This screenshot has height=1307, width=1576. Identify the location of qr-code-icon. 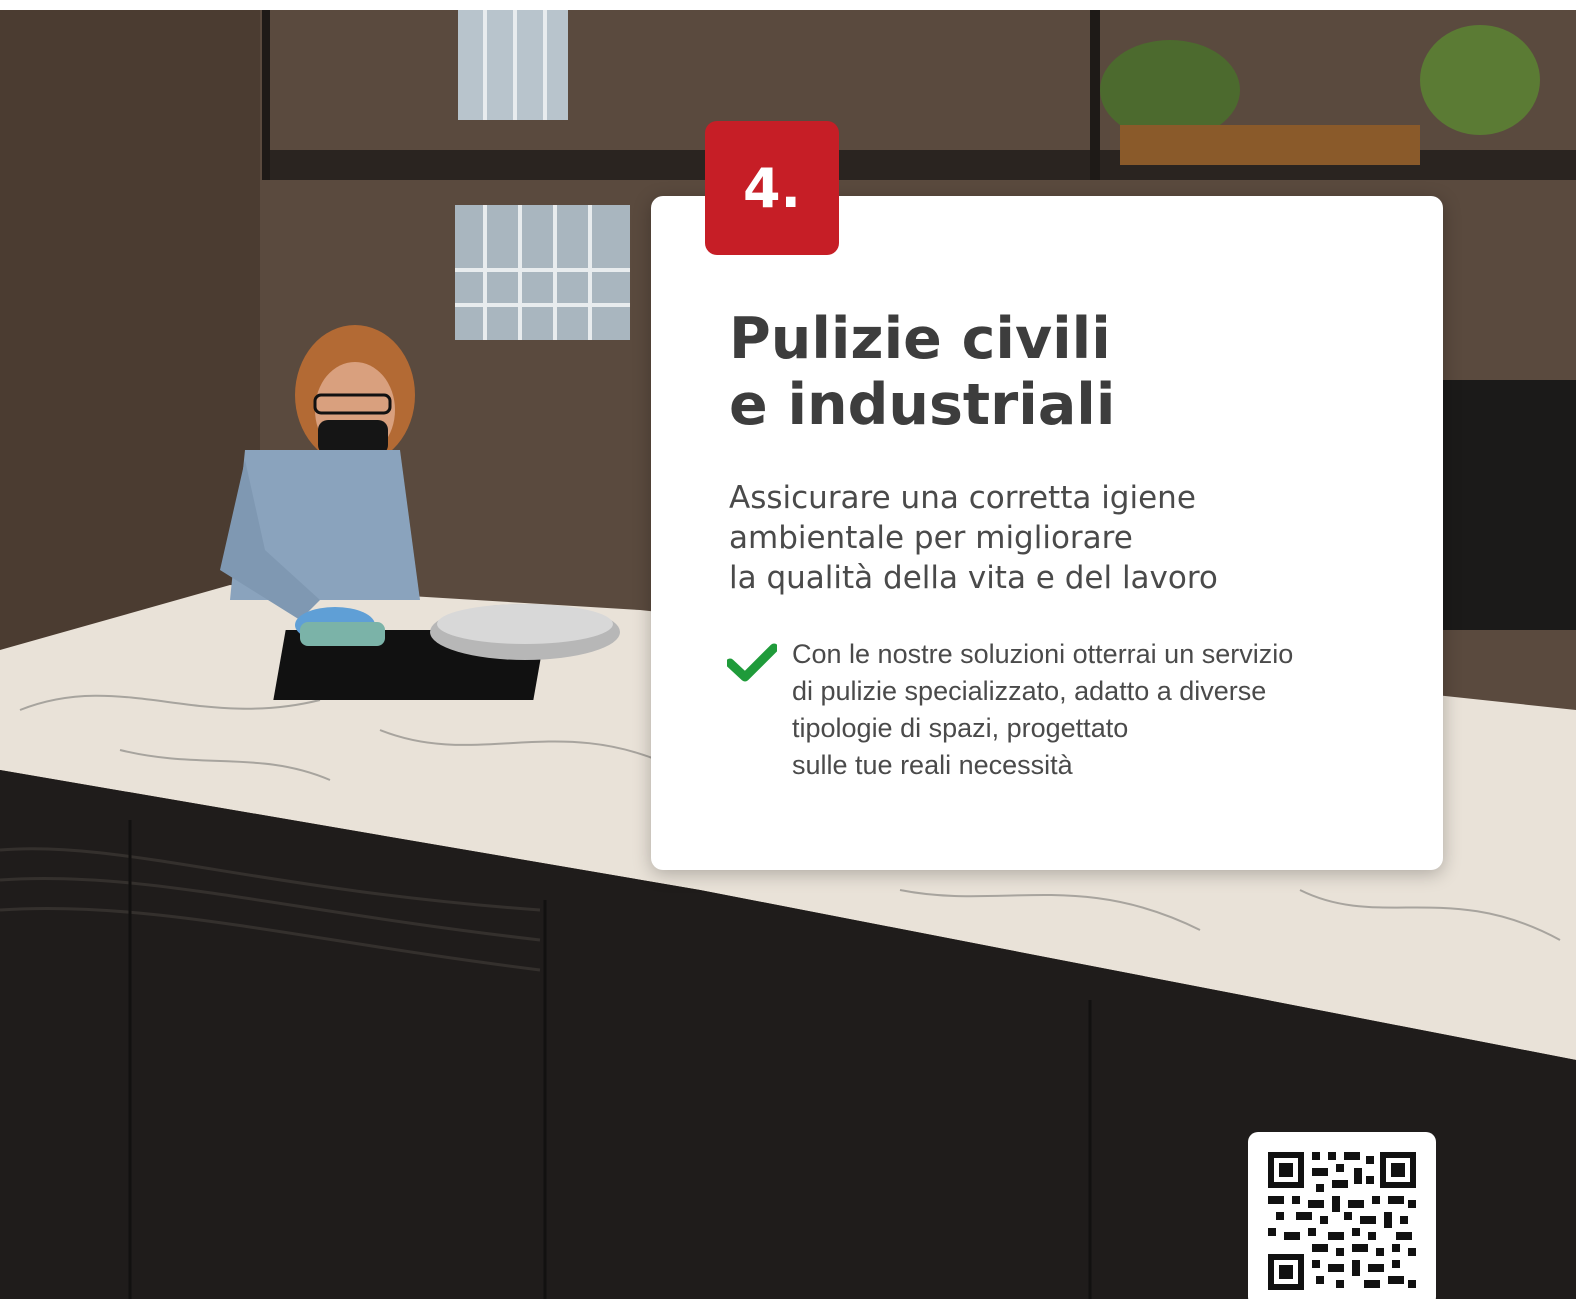
(1342, 1221).